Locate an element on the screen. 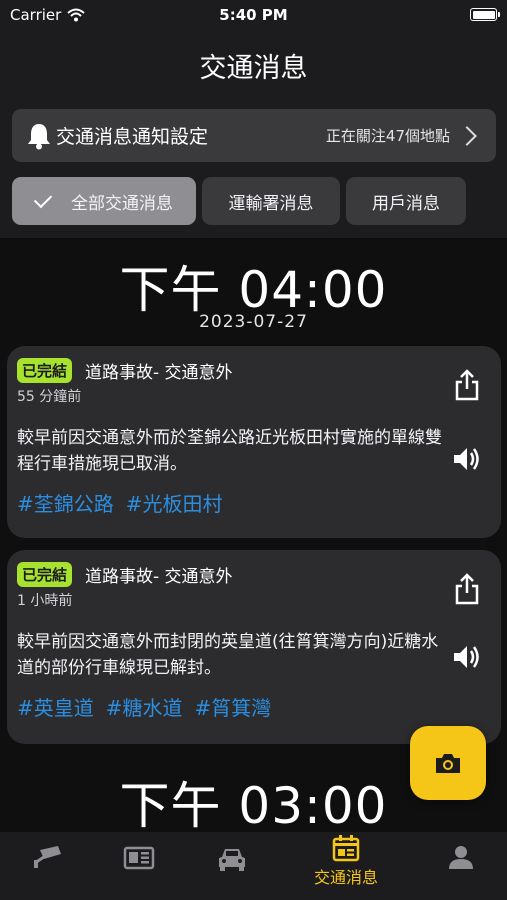  bell-icon is located at coordinates (39, 136).